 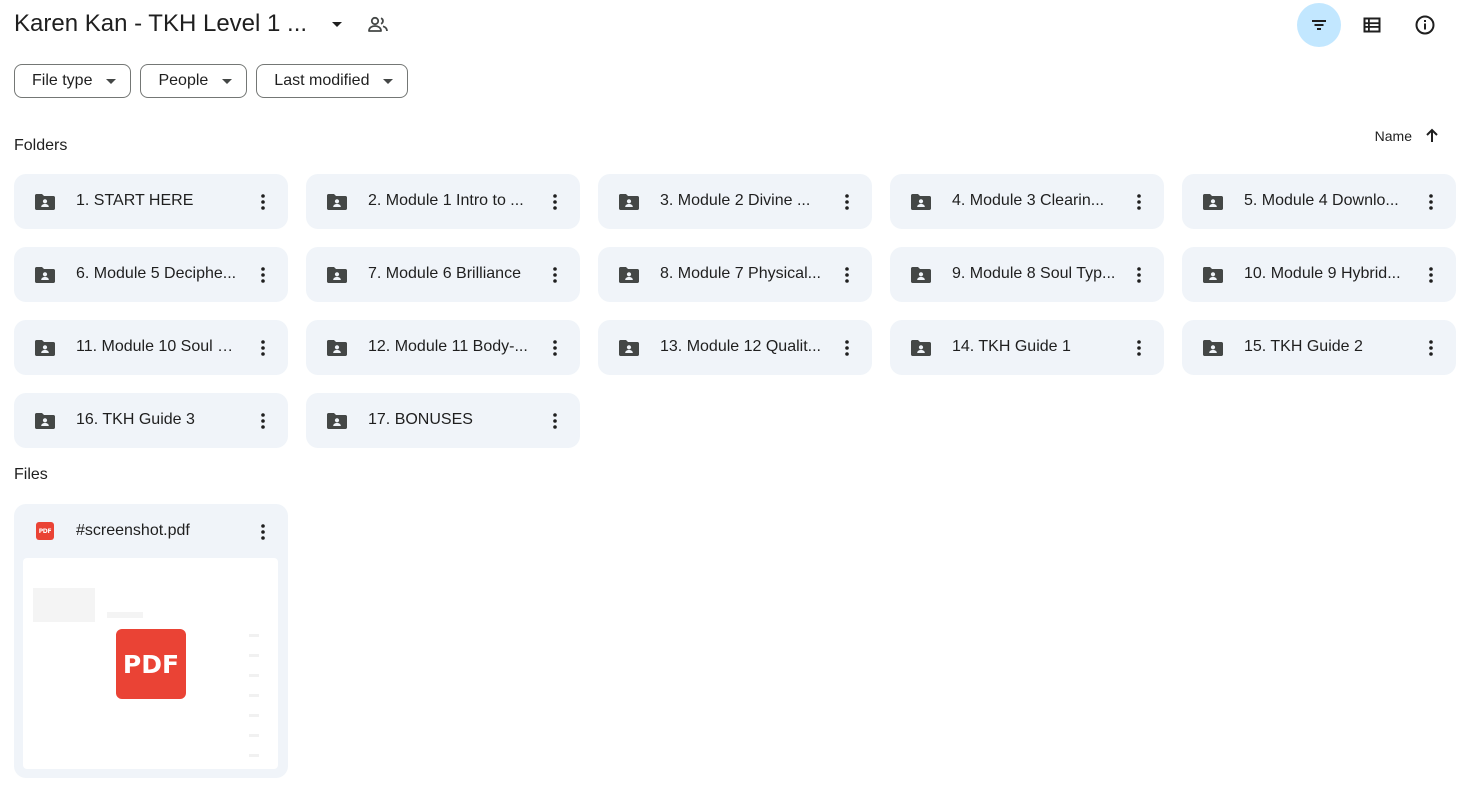 I want to click on folder-card: 7. Module 6 Brilliance, so click(x=443, y=274).